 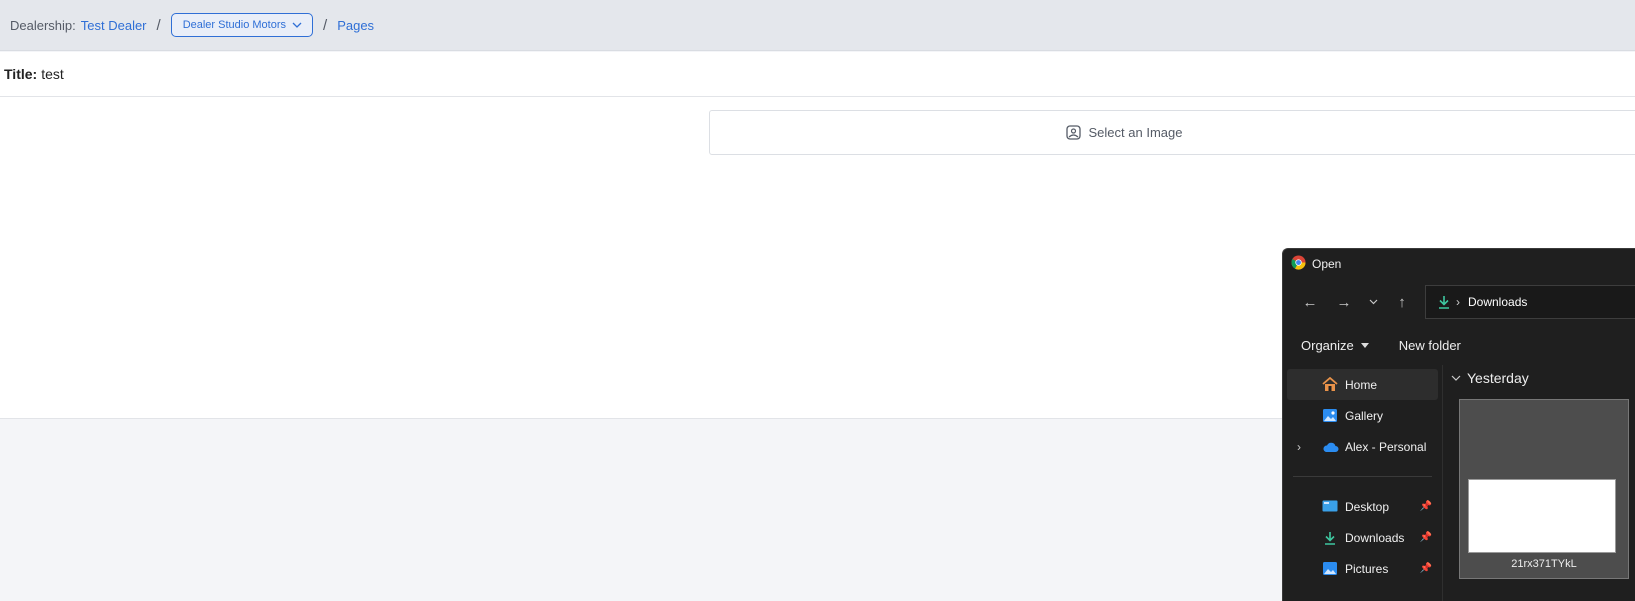 I want to click on back-arrow-icon: ←, so click(x=1310, y=302).